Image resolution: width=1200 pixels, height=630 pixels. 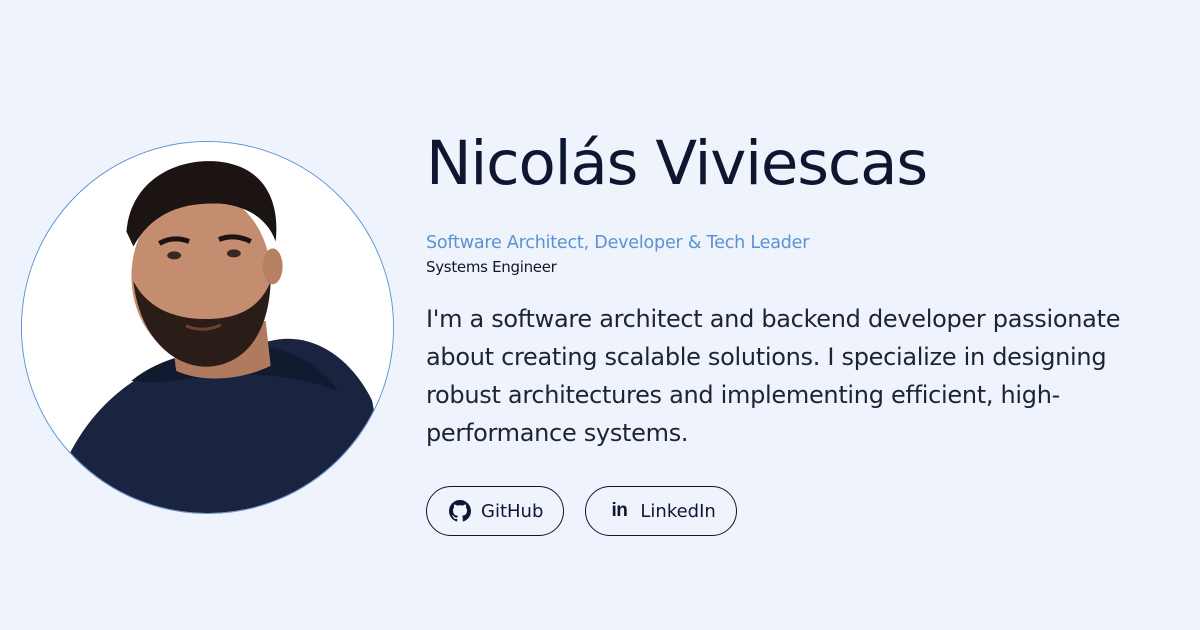 What do you see at coordinates (796, 511) in the screenshot?
I see `social-links: GitHub in LinkedIn` at bounding box center [796, 511].